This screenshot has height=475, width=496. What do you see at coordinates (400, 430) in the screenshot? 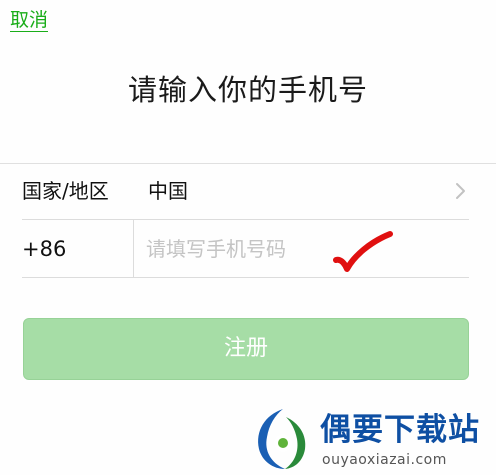
I see `watermark-title: 偶要下载站` at bounding box center [400, 430].